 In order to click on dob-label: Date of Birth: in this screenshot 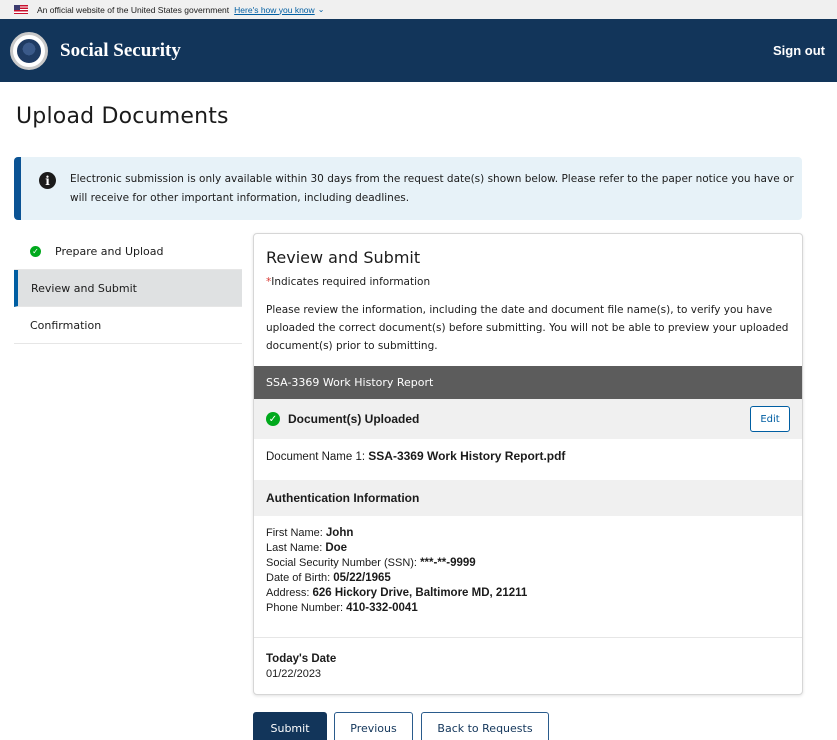, I will do `click(298, 578)`.